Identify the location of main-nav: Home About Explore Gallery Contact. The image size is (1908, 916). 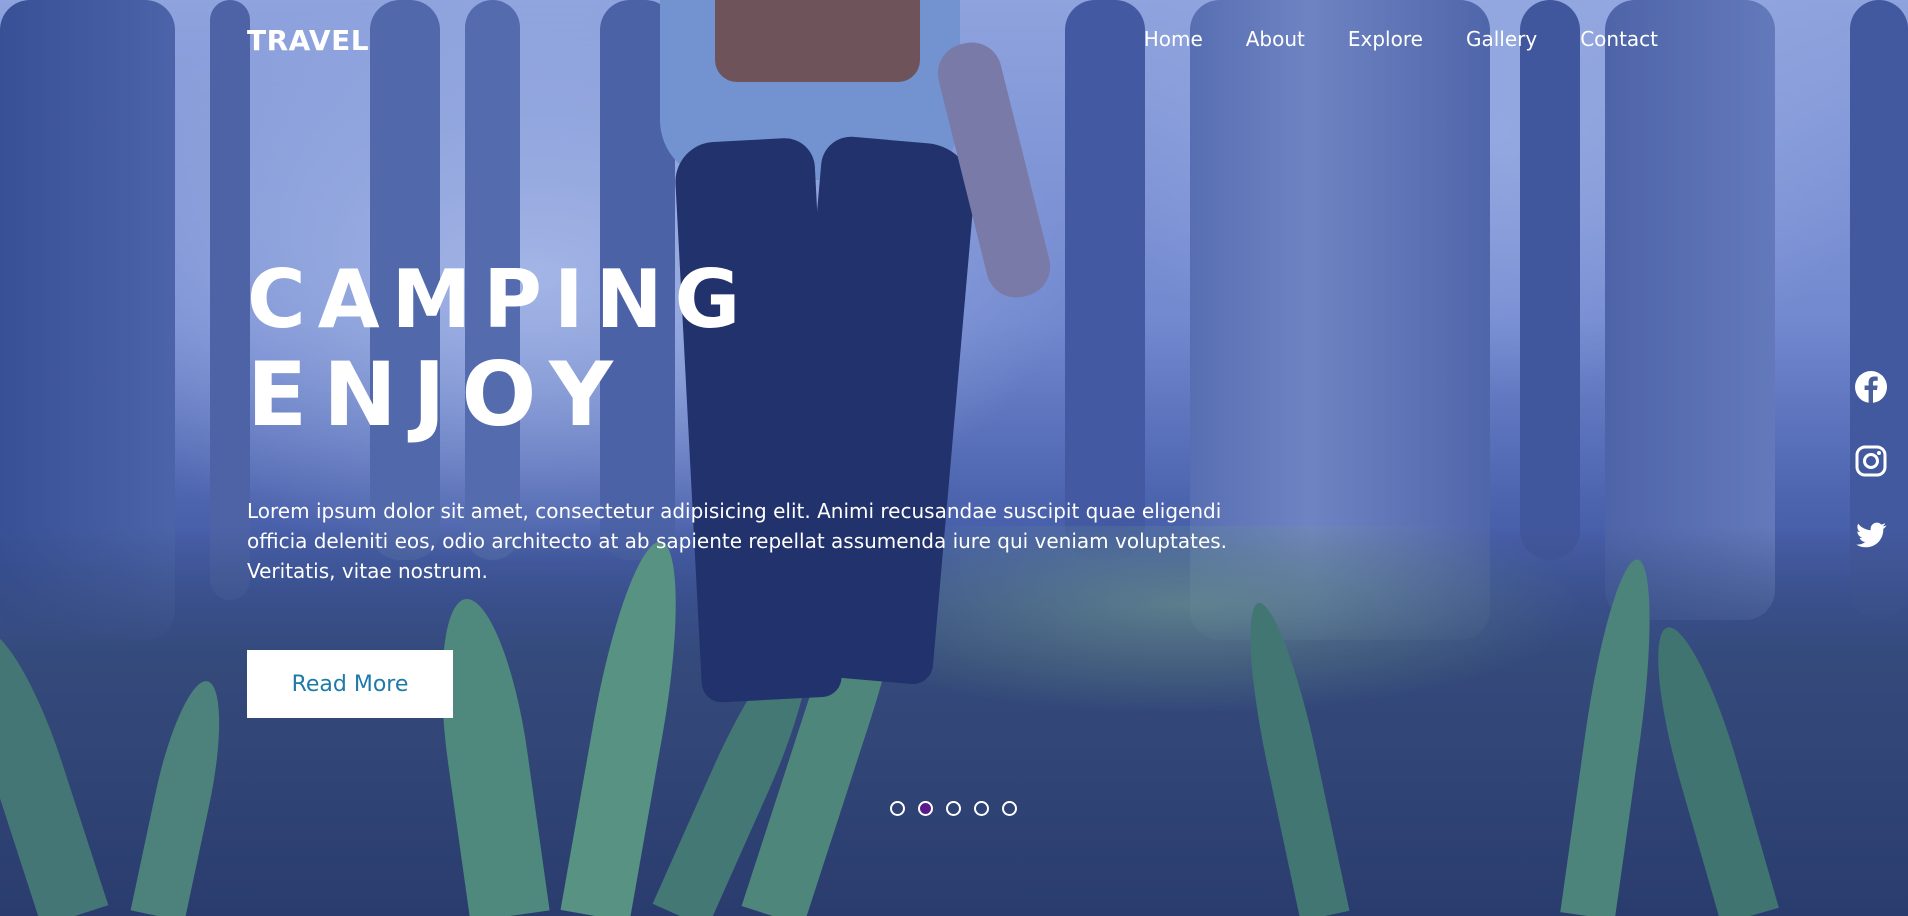
(1401, 39).